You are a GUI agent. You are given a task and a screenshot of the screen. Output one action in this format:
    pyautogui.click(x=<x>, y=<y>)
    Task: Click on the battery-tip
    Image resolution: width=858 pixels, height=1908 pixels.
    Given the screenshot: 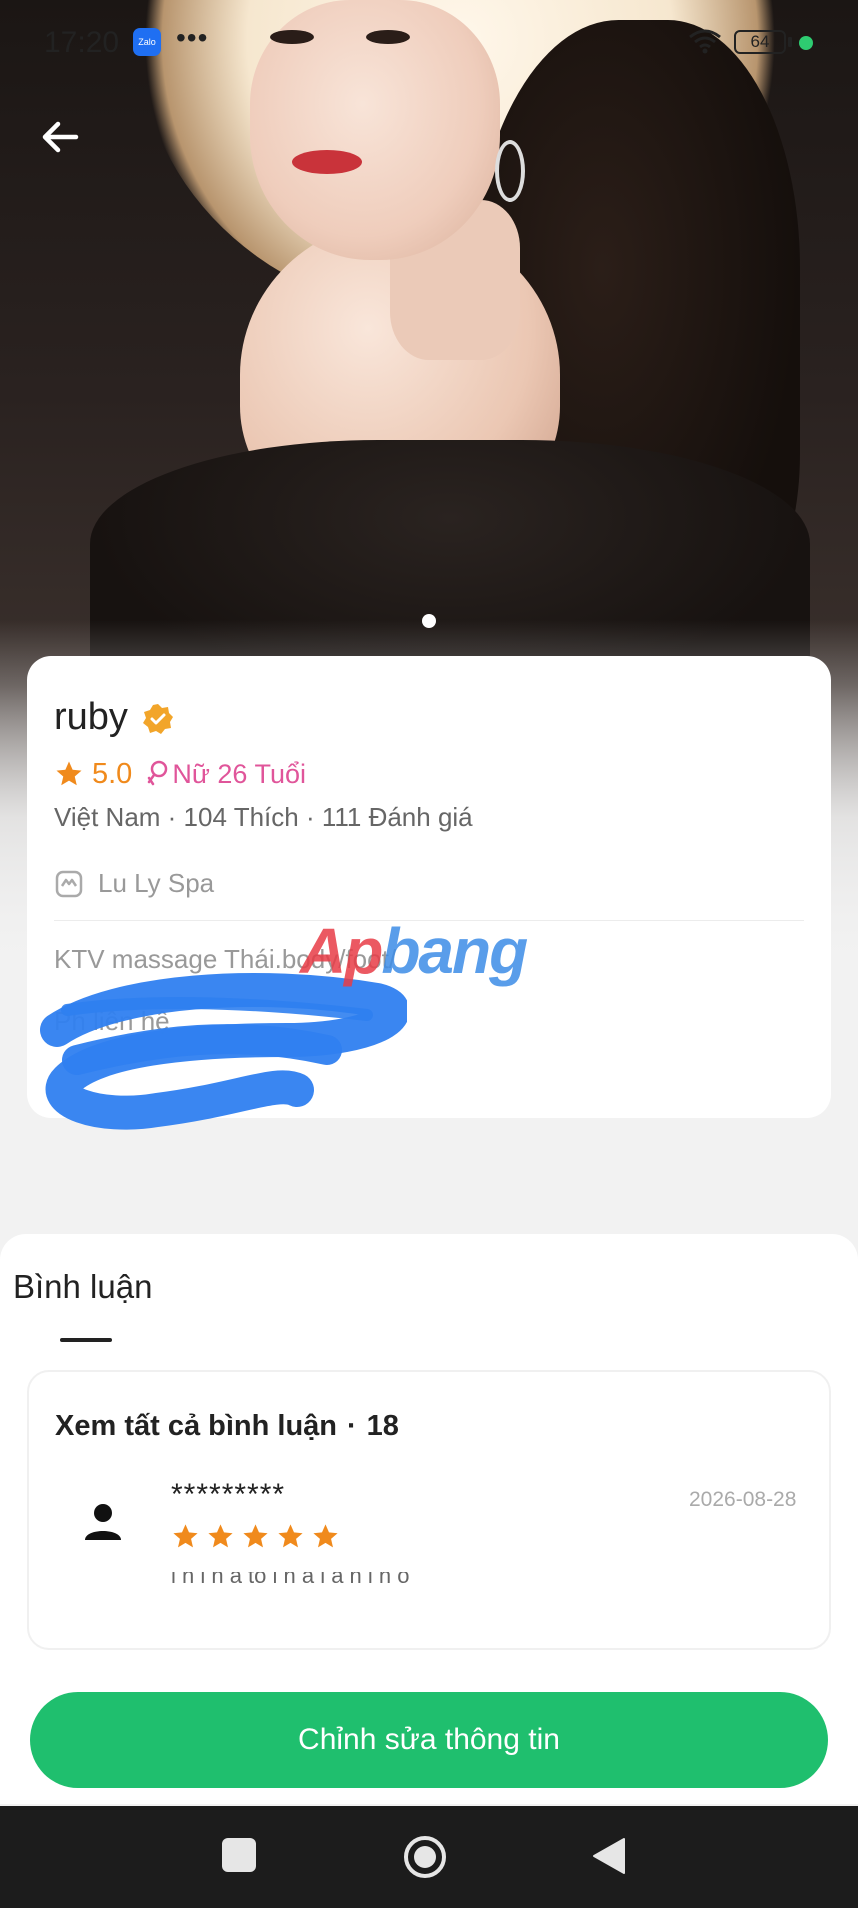 What is the action you would take?
    pyautogui.click(x=790, y=42)
    